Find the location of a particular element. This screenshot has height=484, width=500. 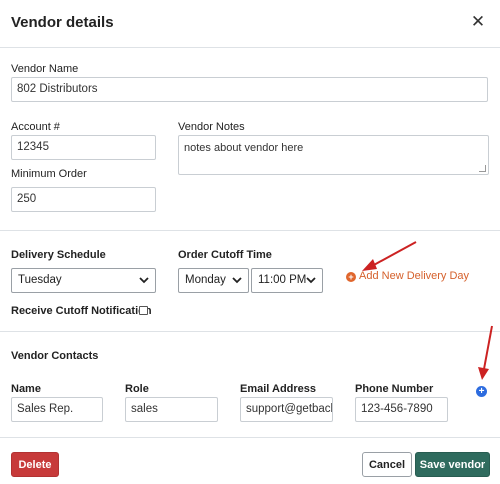

annotation-arrow-delivery is located at coordinates (389, 256).